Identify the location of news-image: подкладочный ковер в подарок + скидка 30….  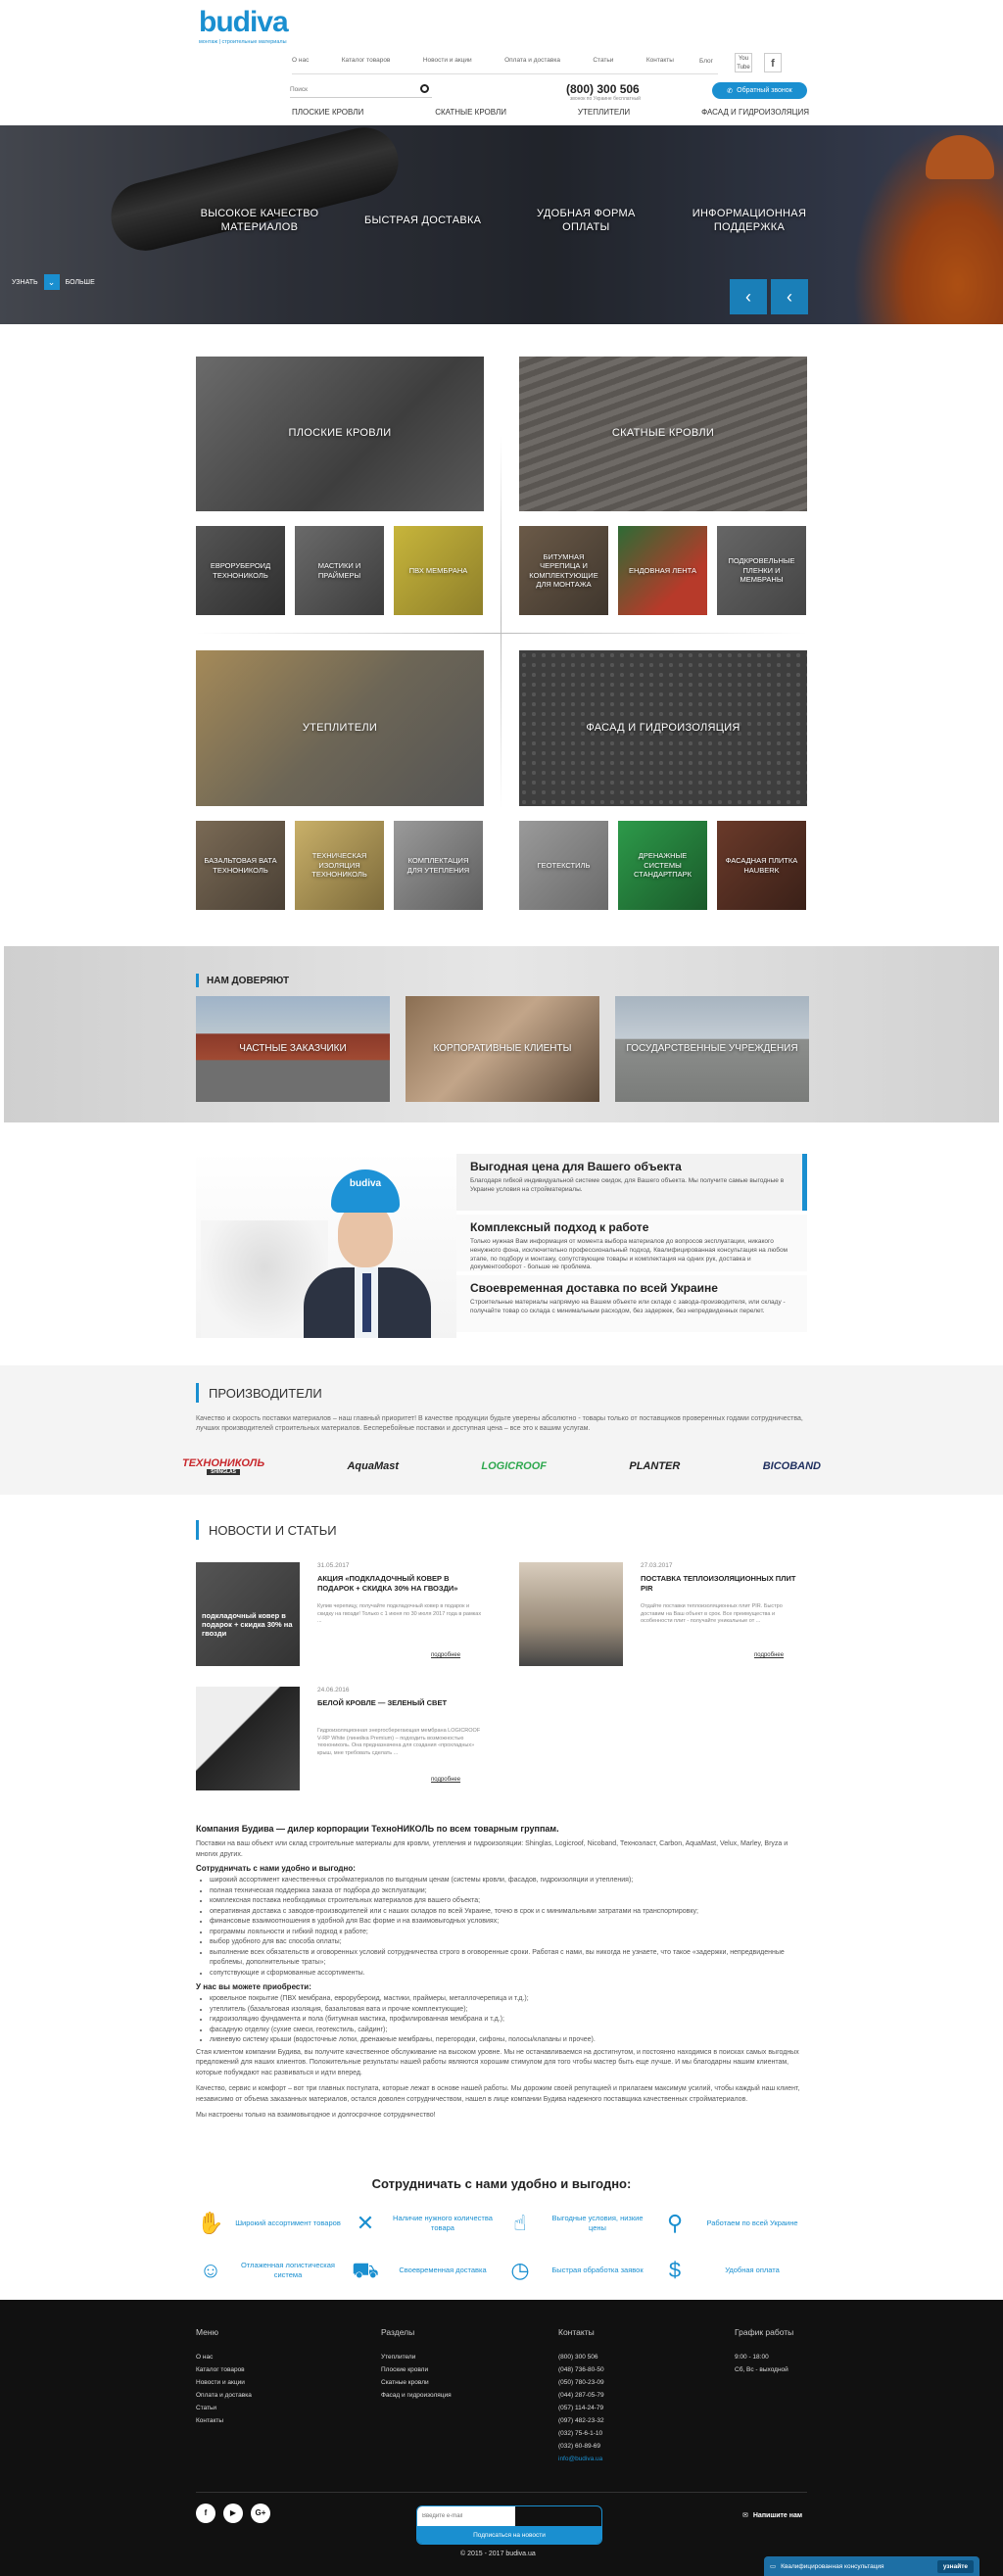
(248, 1614).